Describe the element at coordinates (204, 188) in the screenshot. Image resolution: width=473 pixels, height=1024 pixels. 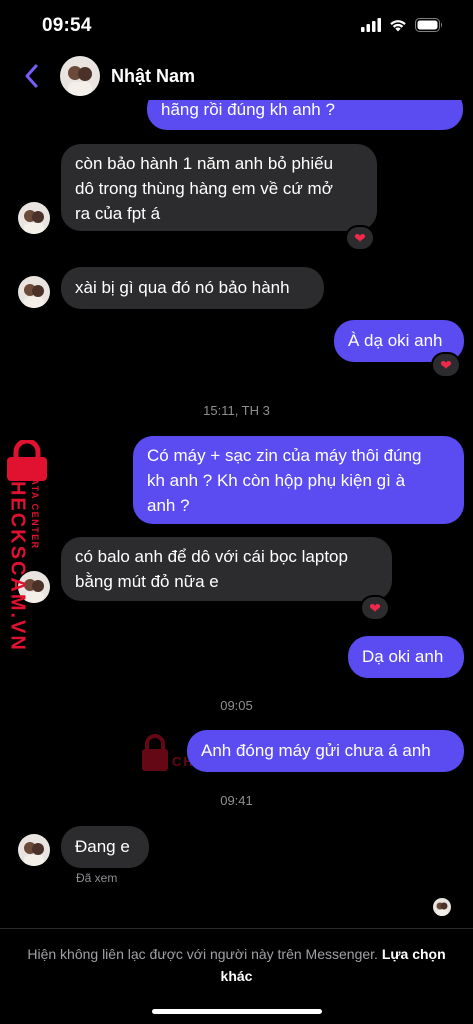
I see `message-text: dô trong thùng hàng em về cứ mở` at that location.